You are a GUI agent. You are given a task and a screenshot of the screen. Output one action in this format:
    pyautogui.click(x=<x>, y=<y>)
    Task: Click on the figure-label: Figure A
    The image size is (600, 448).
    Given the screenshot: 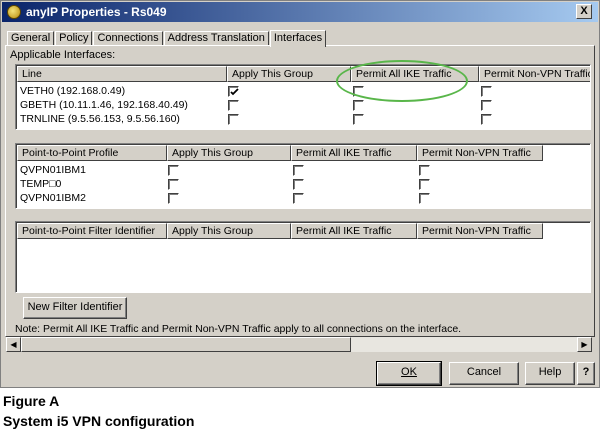 What is the action you would take?
    pyautogui.click(x=31, y=401)
    